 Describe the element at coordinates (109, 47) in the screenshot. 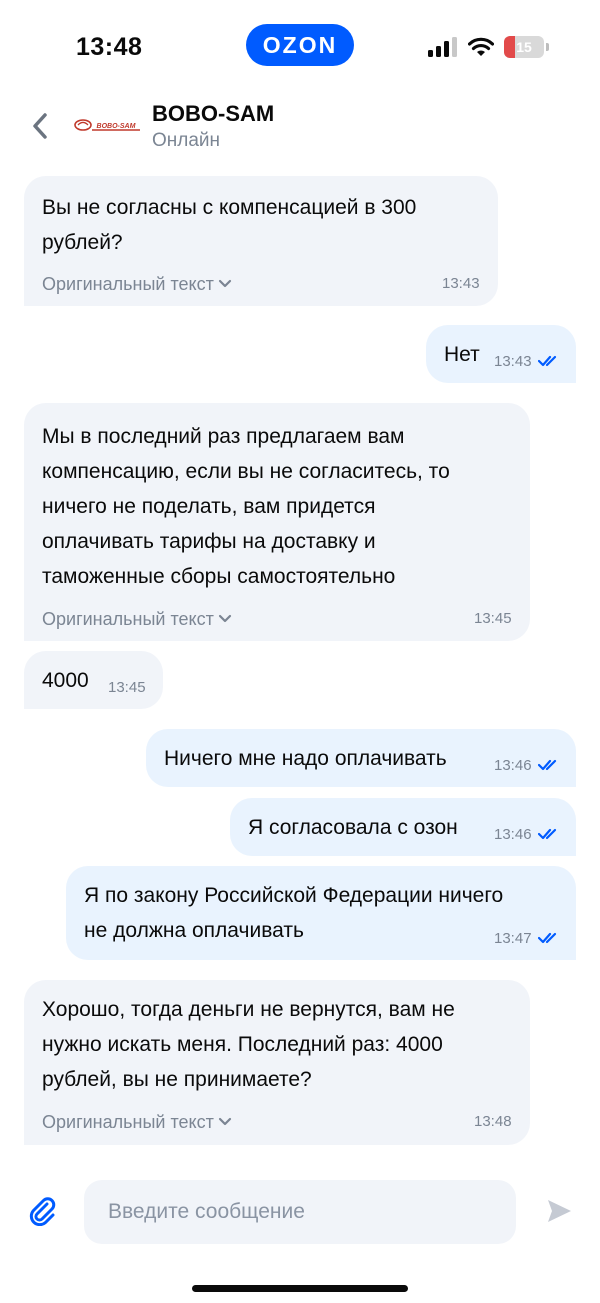

I see `status-clock: 13:48` at that location.